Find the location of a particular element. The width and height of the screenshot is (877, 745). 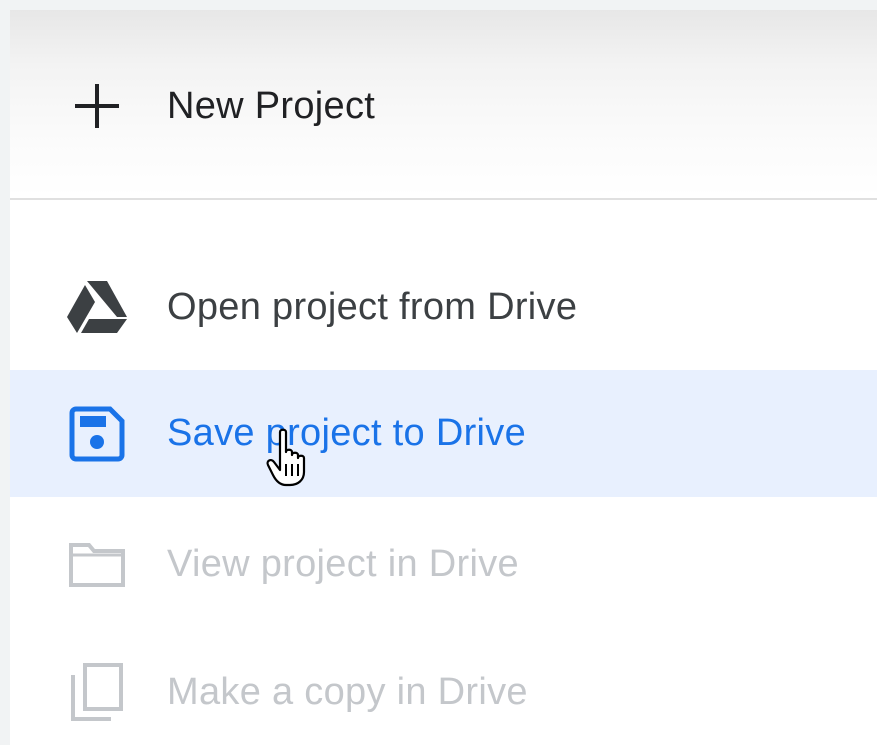

copy-icon is located at coordinates (97, 692).